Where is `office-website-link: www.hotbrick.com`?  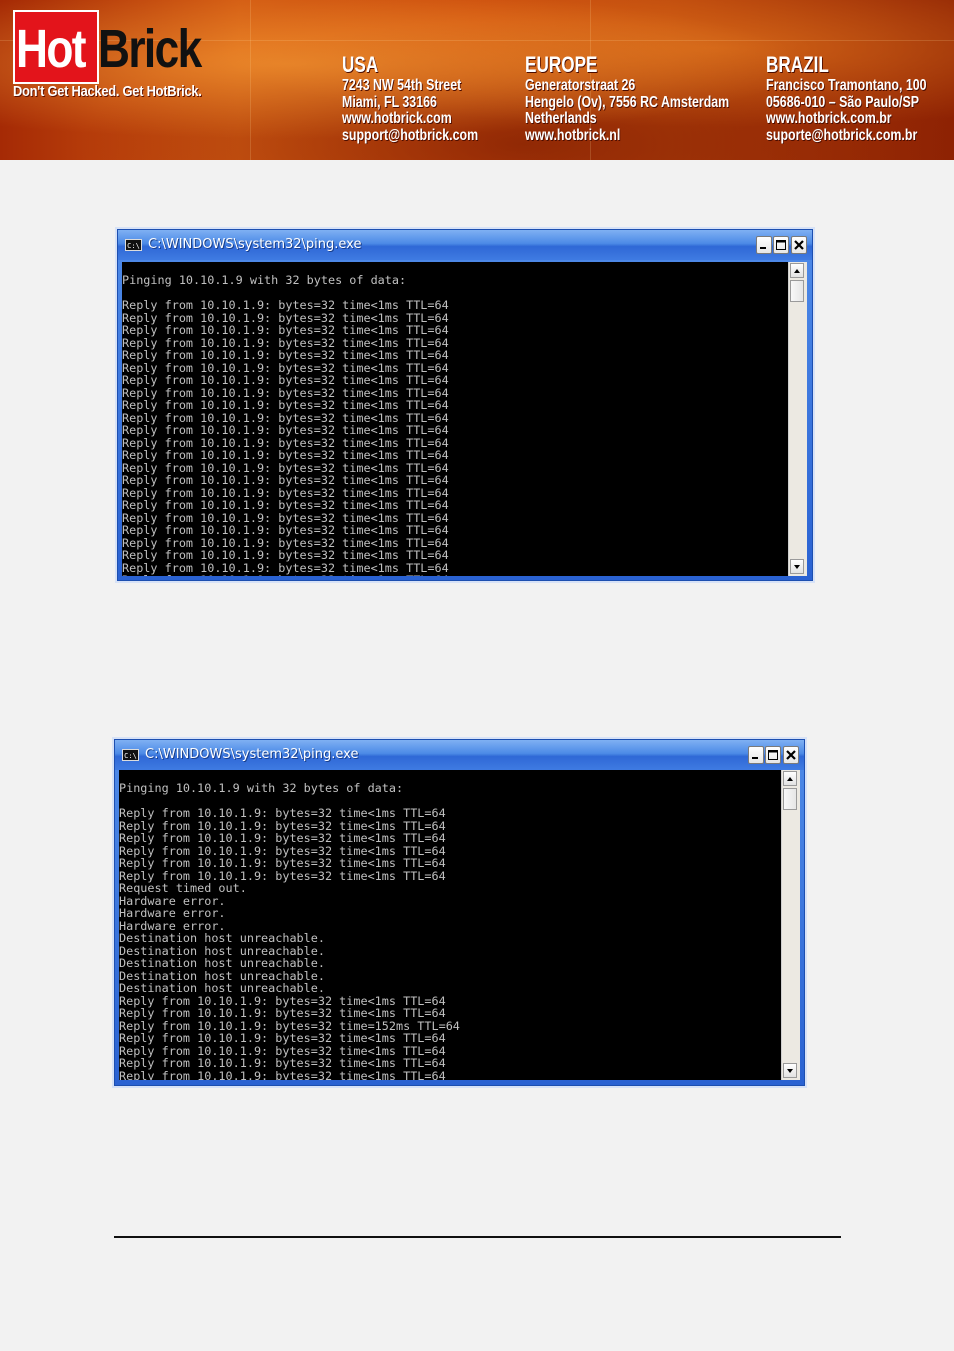
office-website-link: www.hotbrick.com is located at coordinates (410, 119).